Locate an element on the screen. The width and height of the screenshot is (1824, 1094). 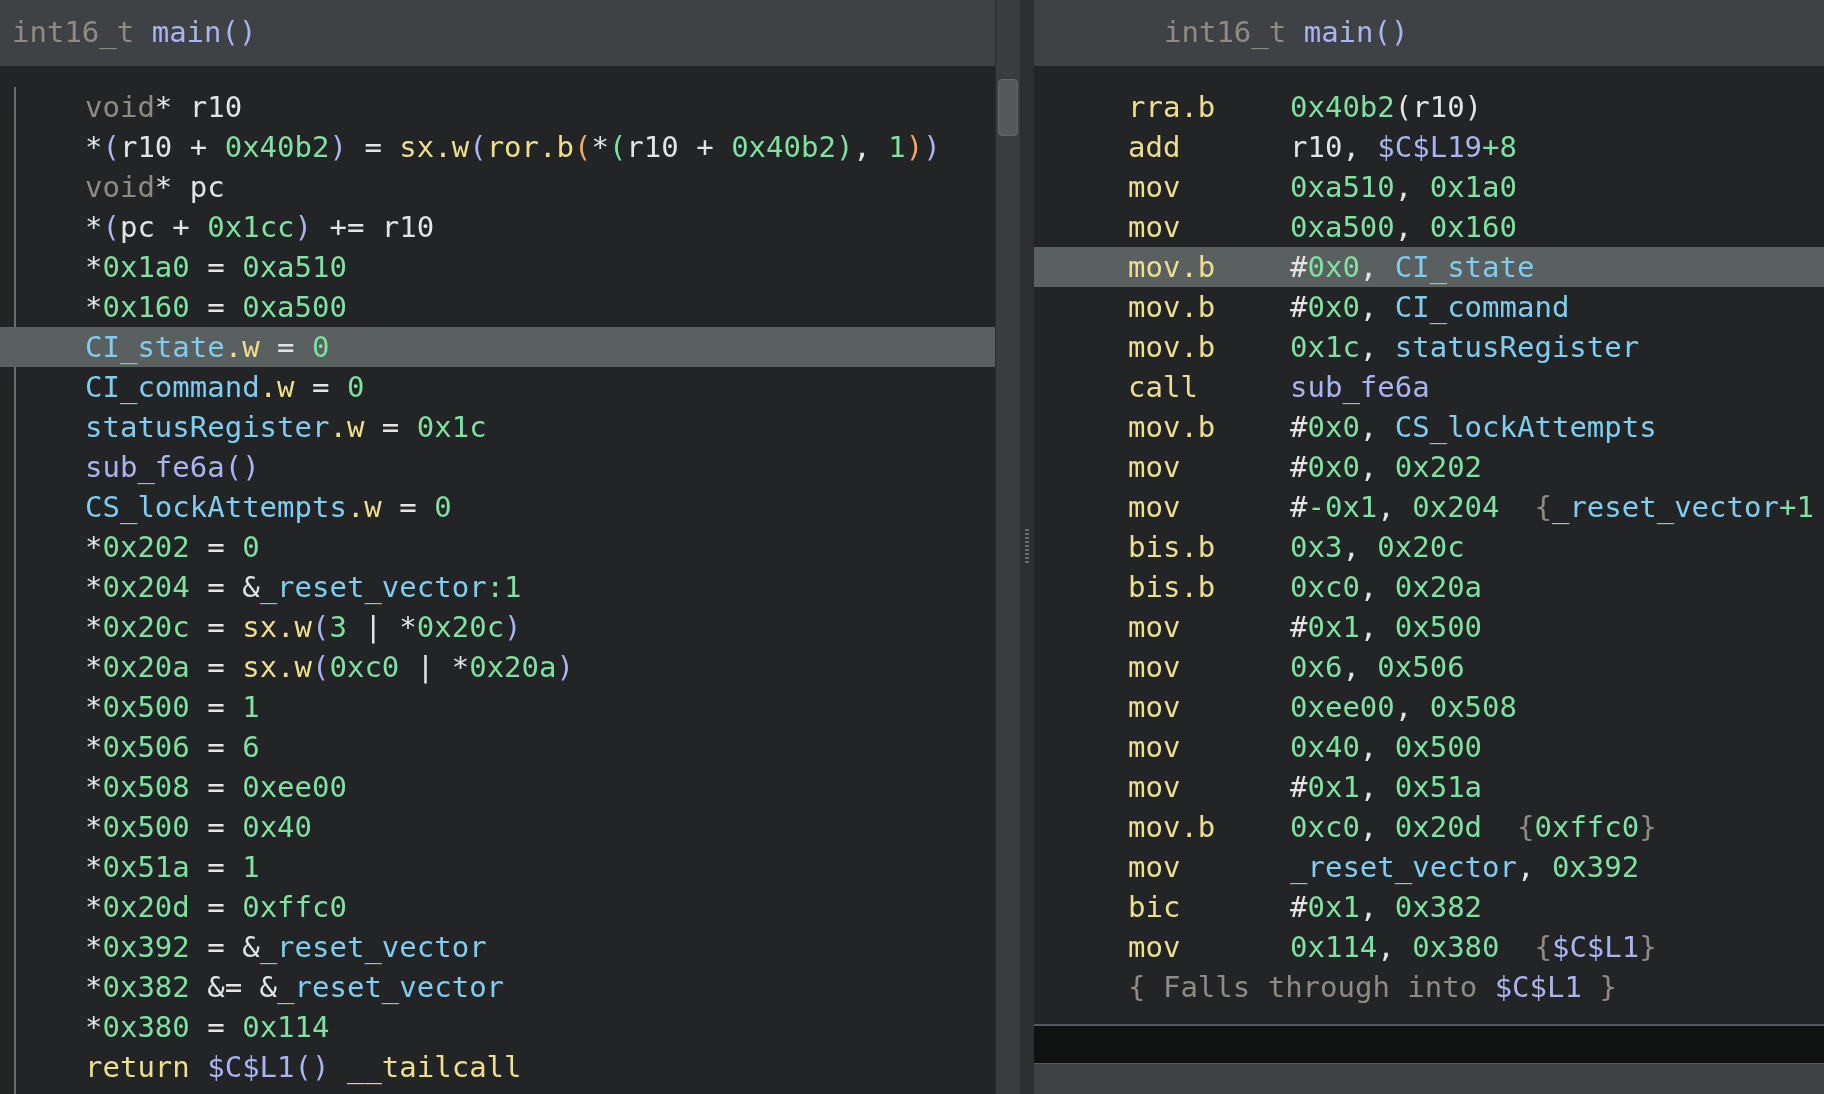
code-line: *0x20a = sx.w(0xc0 | *0x20a) is located at coordinates (497, 667).